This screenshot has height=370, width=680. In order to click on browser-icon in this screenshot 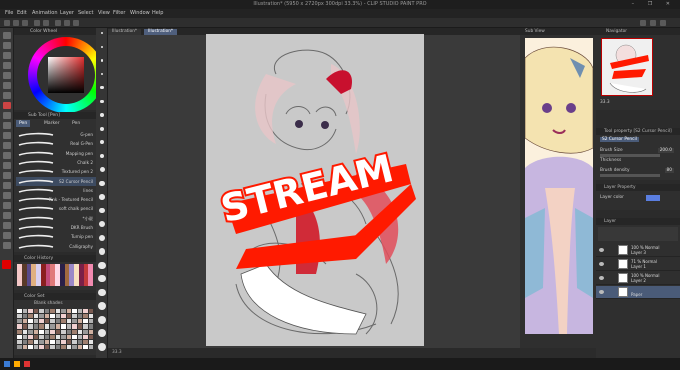, I will do `click(27, 364)`.